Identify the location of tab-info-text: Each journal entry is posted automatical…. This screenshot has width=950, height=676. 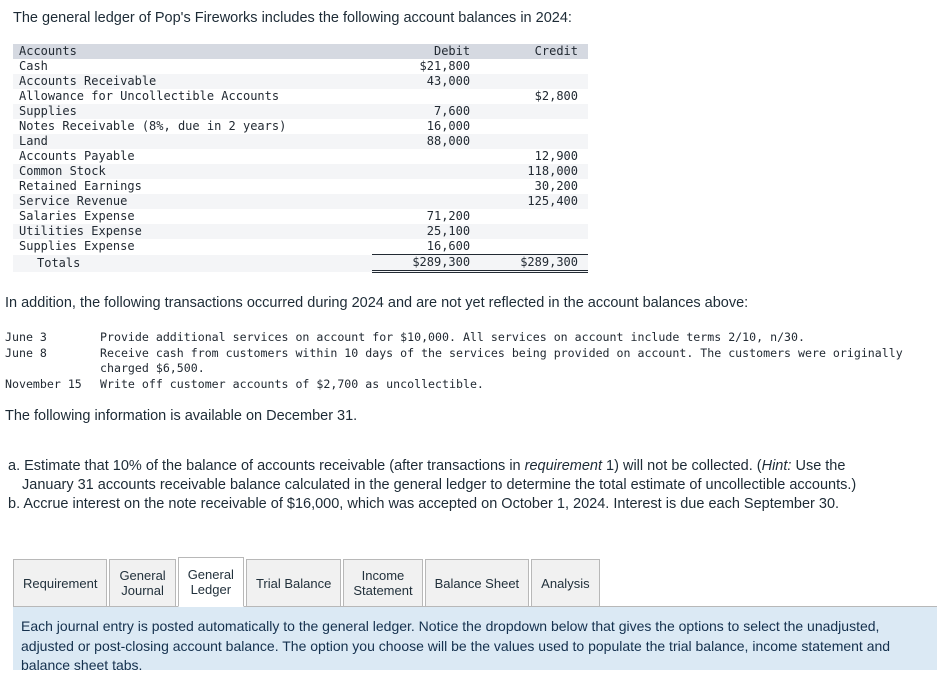
(456, 645).